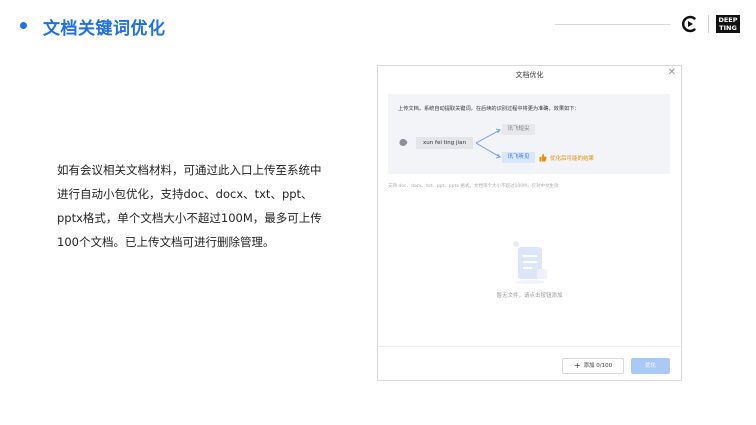 Image resolution: width=756 pixels, height=425 pixels. What do you see at coordinates (543, 157) in the screenshot?
I see `thumbs-up-icon` at bounding box center [543, 157].